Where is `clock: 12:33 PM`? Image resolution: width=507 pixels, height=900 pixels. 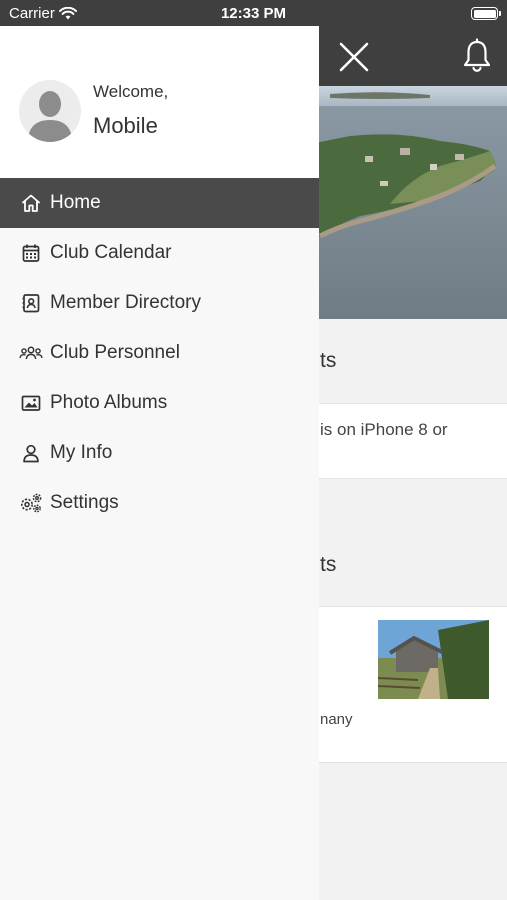
clock: 12:33 PM is located at coordinates (253, 13).